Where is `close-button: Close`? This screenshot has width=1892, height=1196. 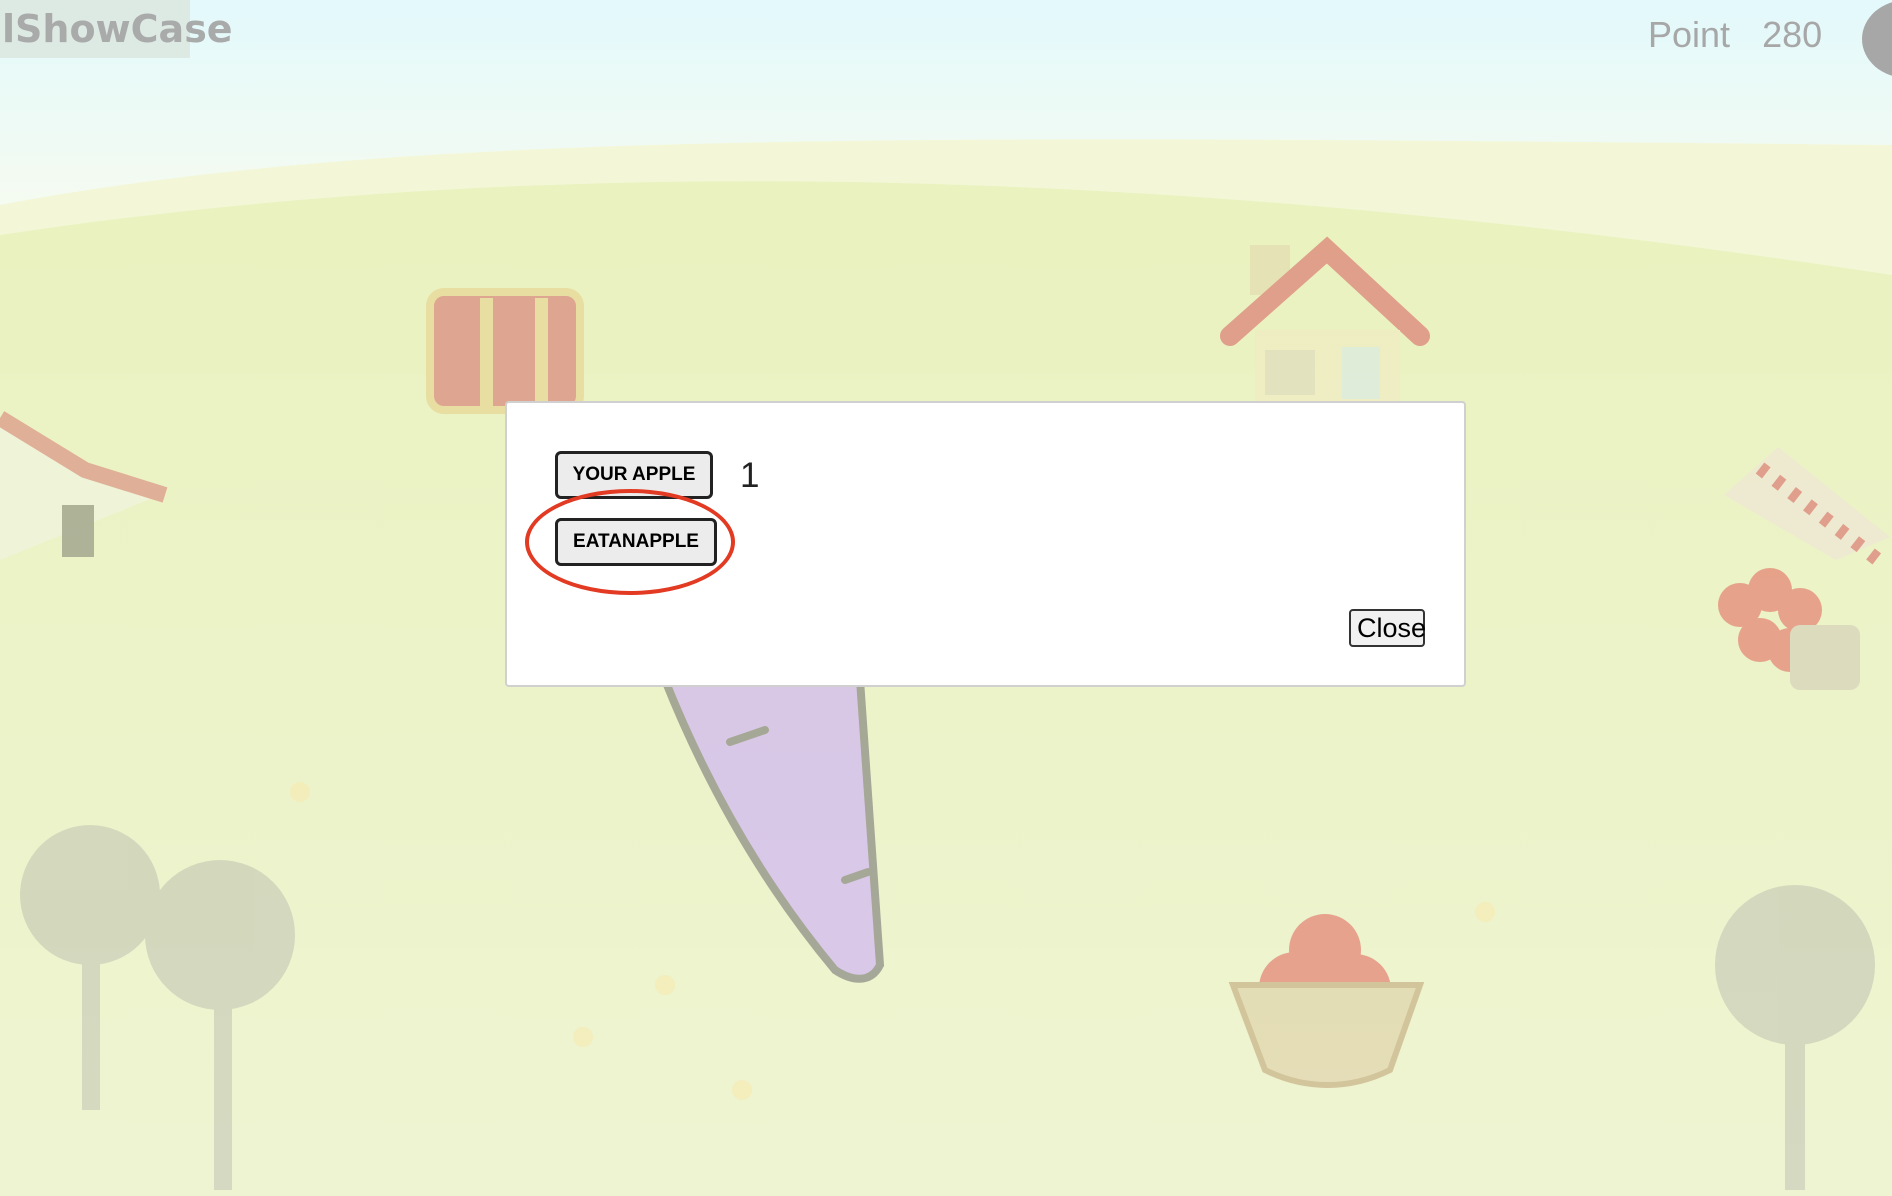
close-button: Close is located at coordinates (1387, 628).